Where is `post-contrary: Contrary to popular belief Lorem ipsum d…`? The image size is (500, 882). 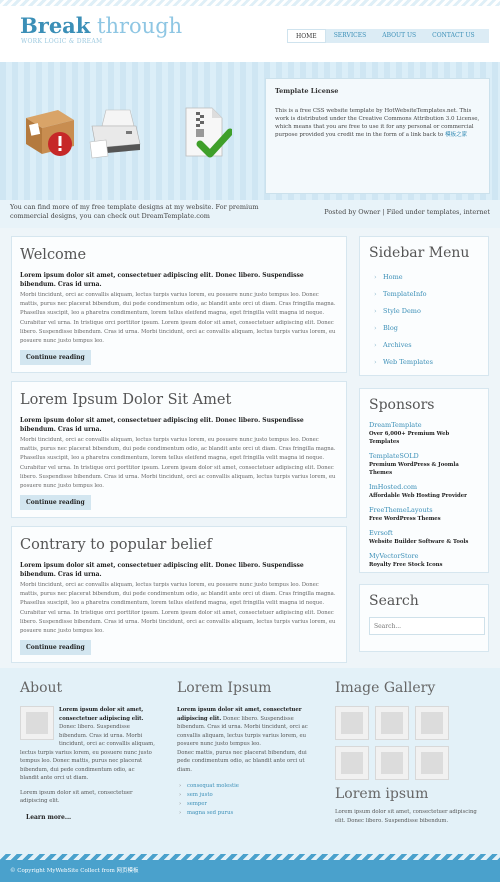 post-contrary: Contrary to popular belief Lorem ipsum d… is located at coordinates (179, 594).